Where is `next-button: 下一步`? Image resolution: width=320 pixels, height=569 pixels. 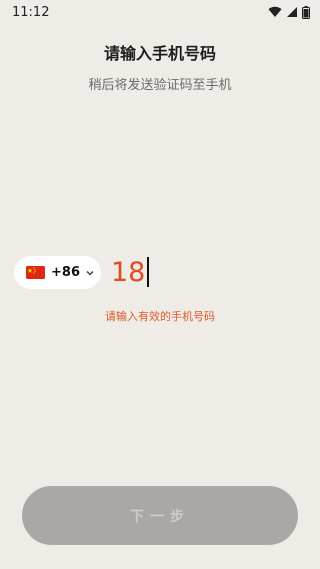 next-button: 下一步 is located at coordinates (160, 515).